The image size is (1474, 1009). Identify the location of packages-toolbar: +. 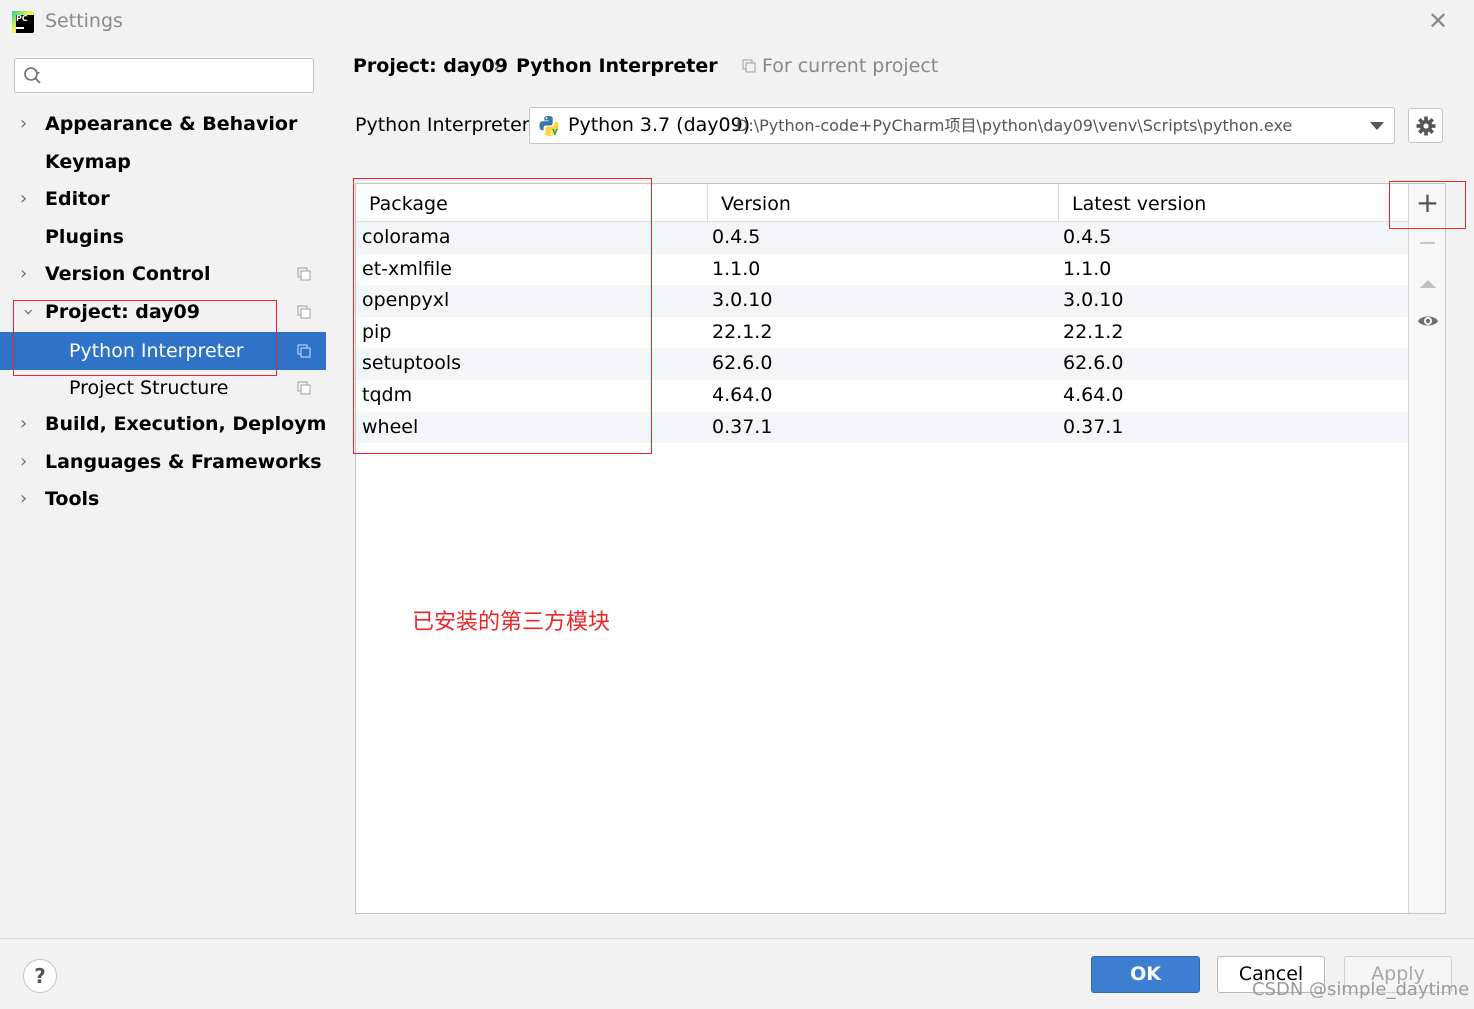
(1426, 548).